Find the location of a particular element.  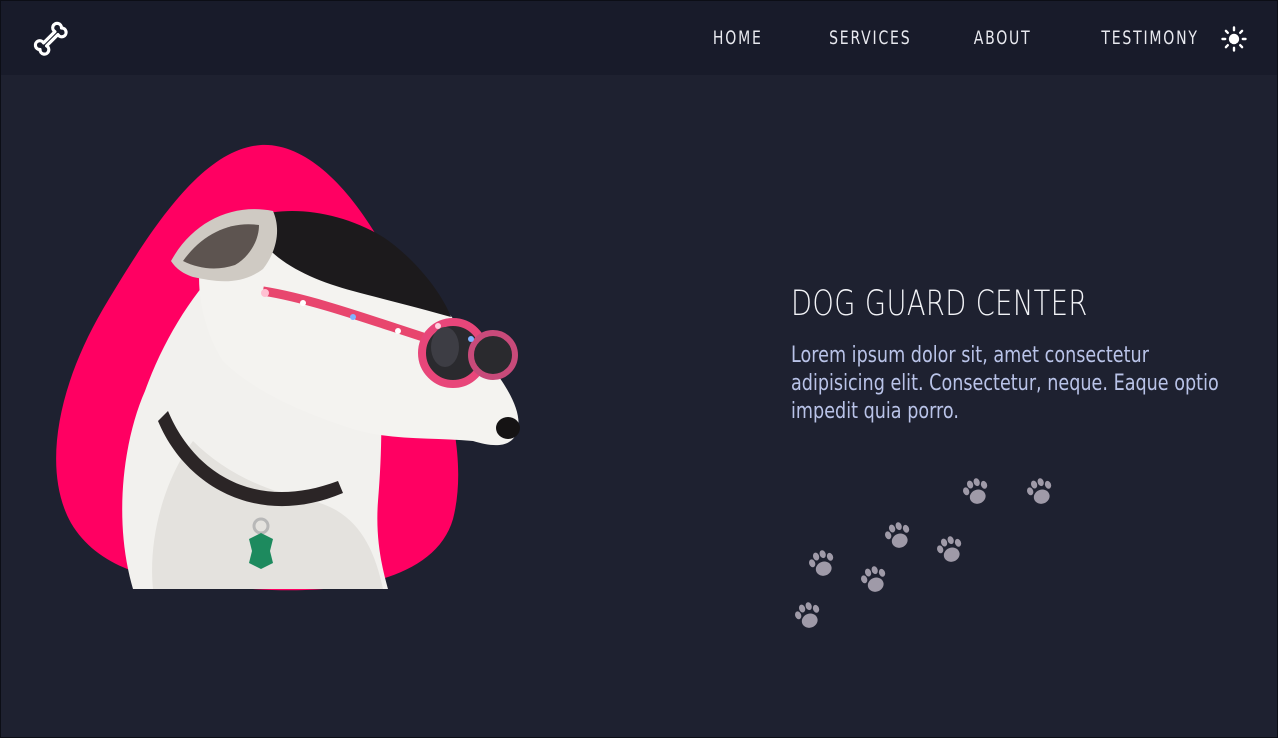

nav-link-about: ABOUT is located at coordinates (1002, 38).